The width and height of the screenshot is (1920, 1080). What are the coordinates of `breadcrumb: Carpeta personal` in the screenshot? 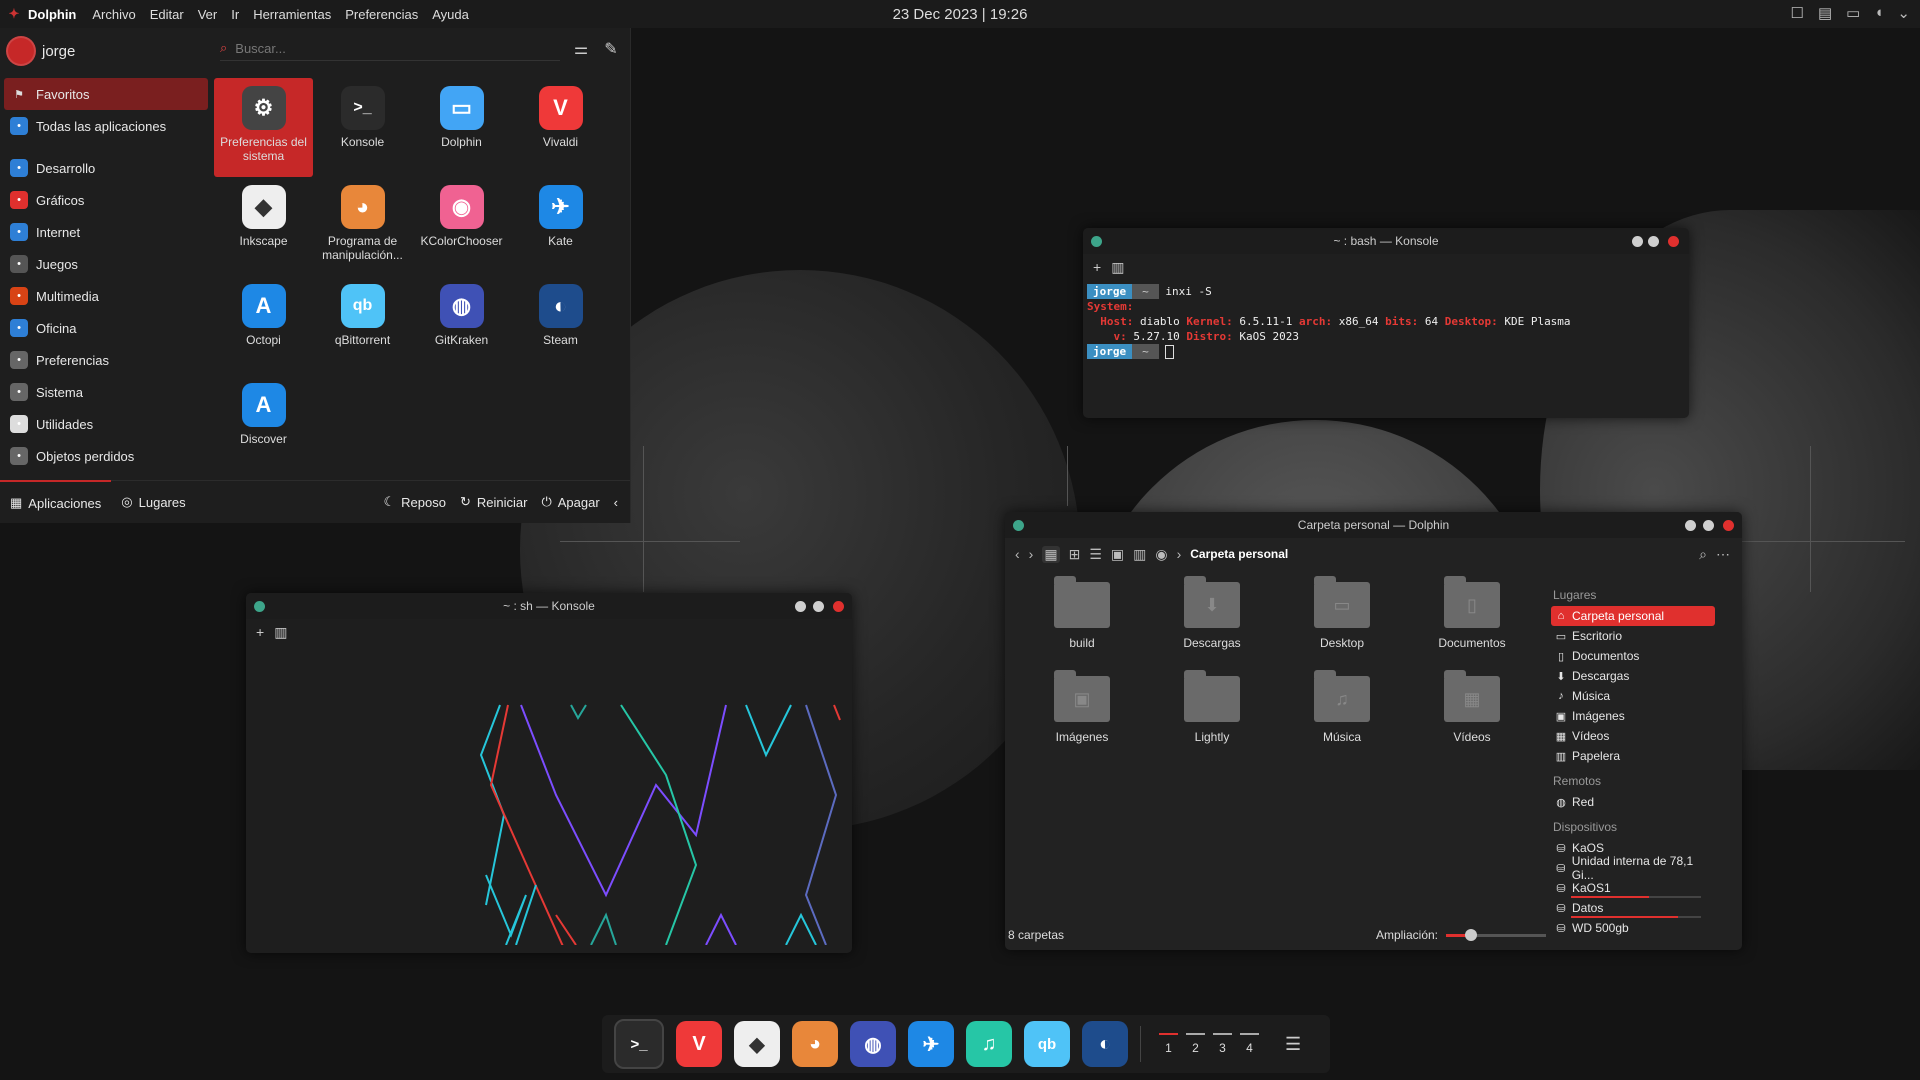 It's located at (1239, 554).